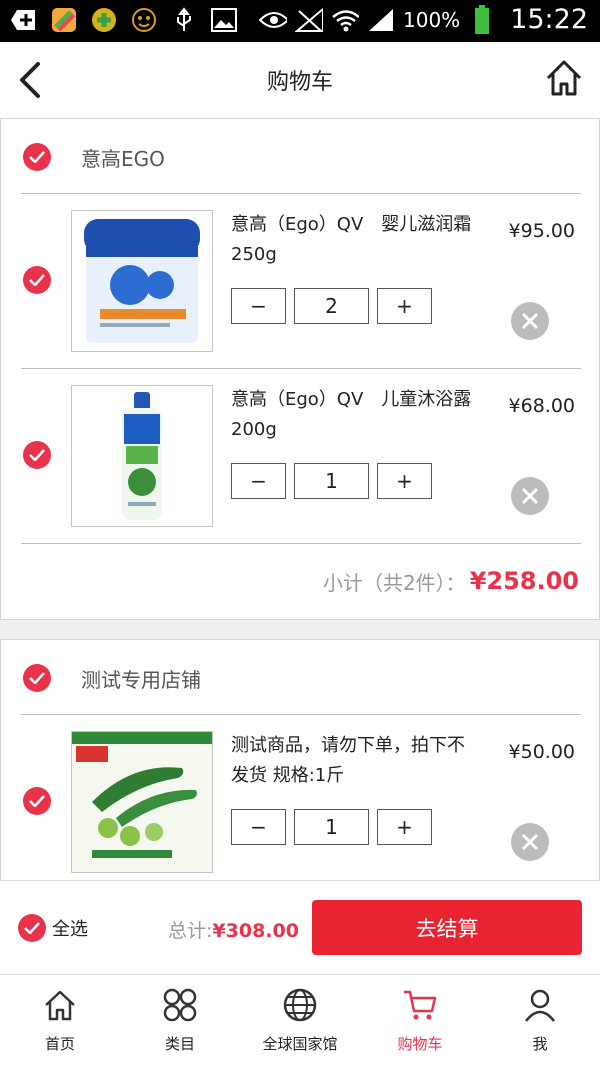 The image size is (600, 1067). What do you see at coordinates (482, 19) in the screenshot?
I see `battery-icon` at bounding box center [482, 19].